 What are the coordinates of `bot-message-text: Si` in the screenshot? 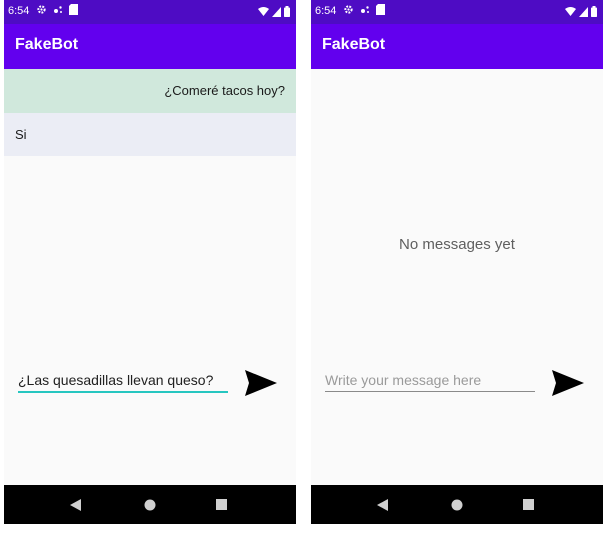 It's located at (21, 134).